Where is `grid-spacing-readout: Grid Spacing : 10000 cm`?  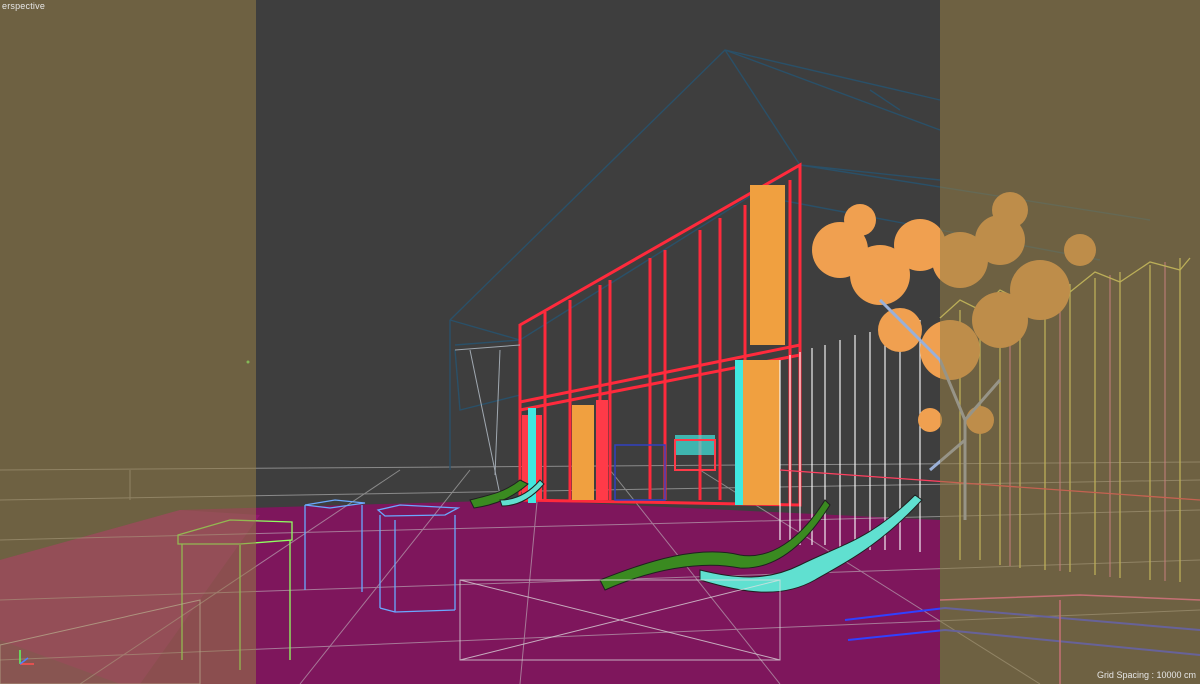
grid-spacing-readout: Grid Spacing : 10000 cm is located at coordinates (1146, 675).